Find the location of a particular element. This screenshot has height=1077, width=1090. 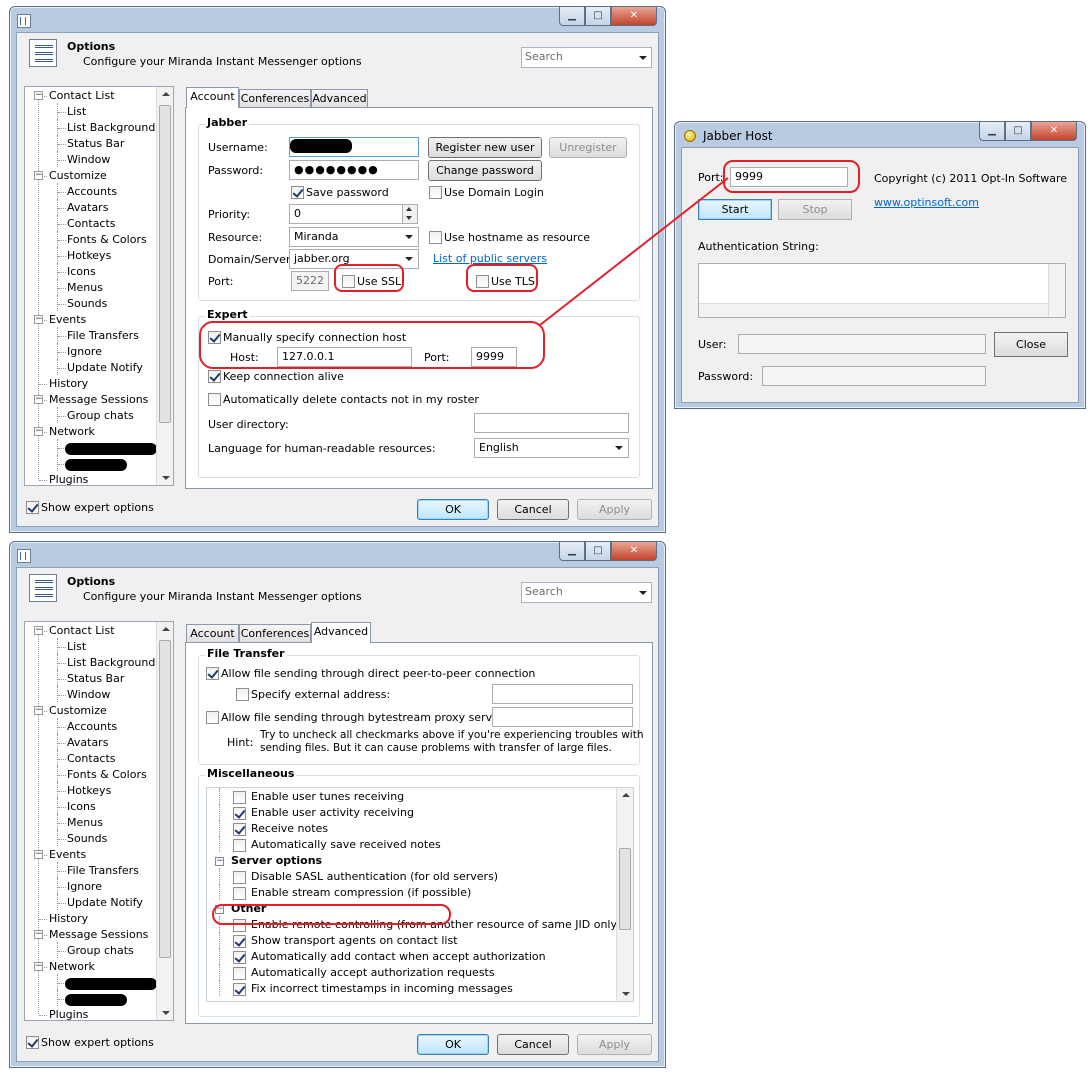

tree-item: Customize is located at coordinates (78, 711).